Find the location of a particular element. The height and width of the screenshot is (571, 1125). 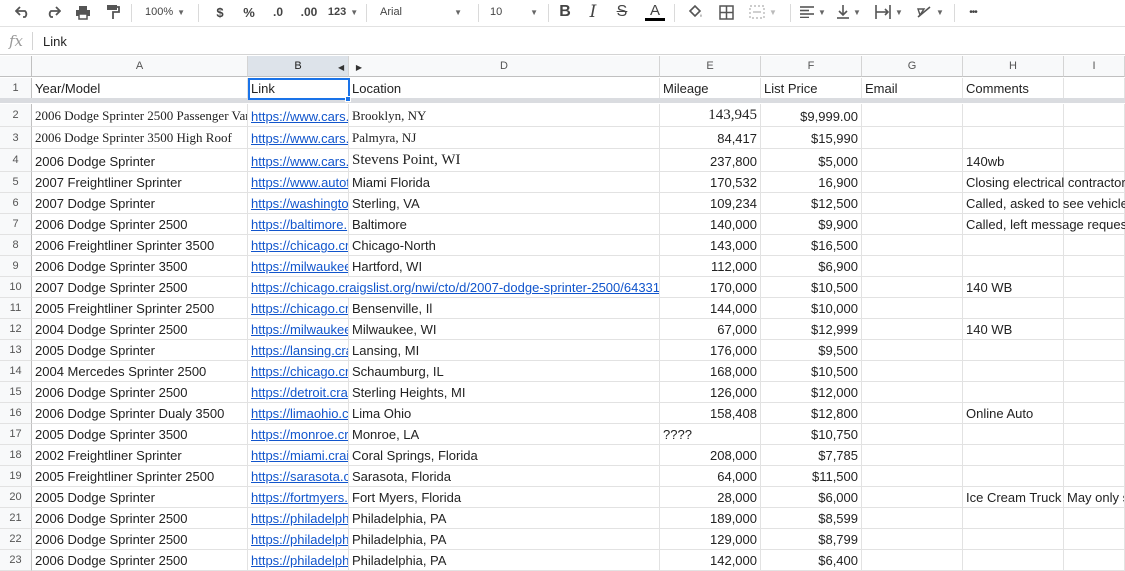

data-cell: 140,000 is located at coordinates (710, 224).